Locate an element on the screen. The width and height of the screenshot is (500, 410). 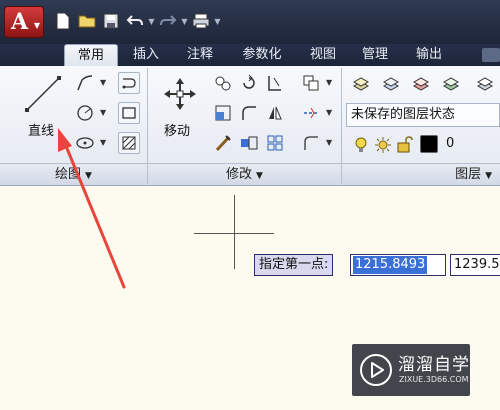
current-layer-row: 0 is located at coordinates (425, 145).